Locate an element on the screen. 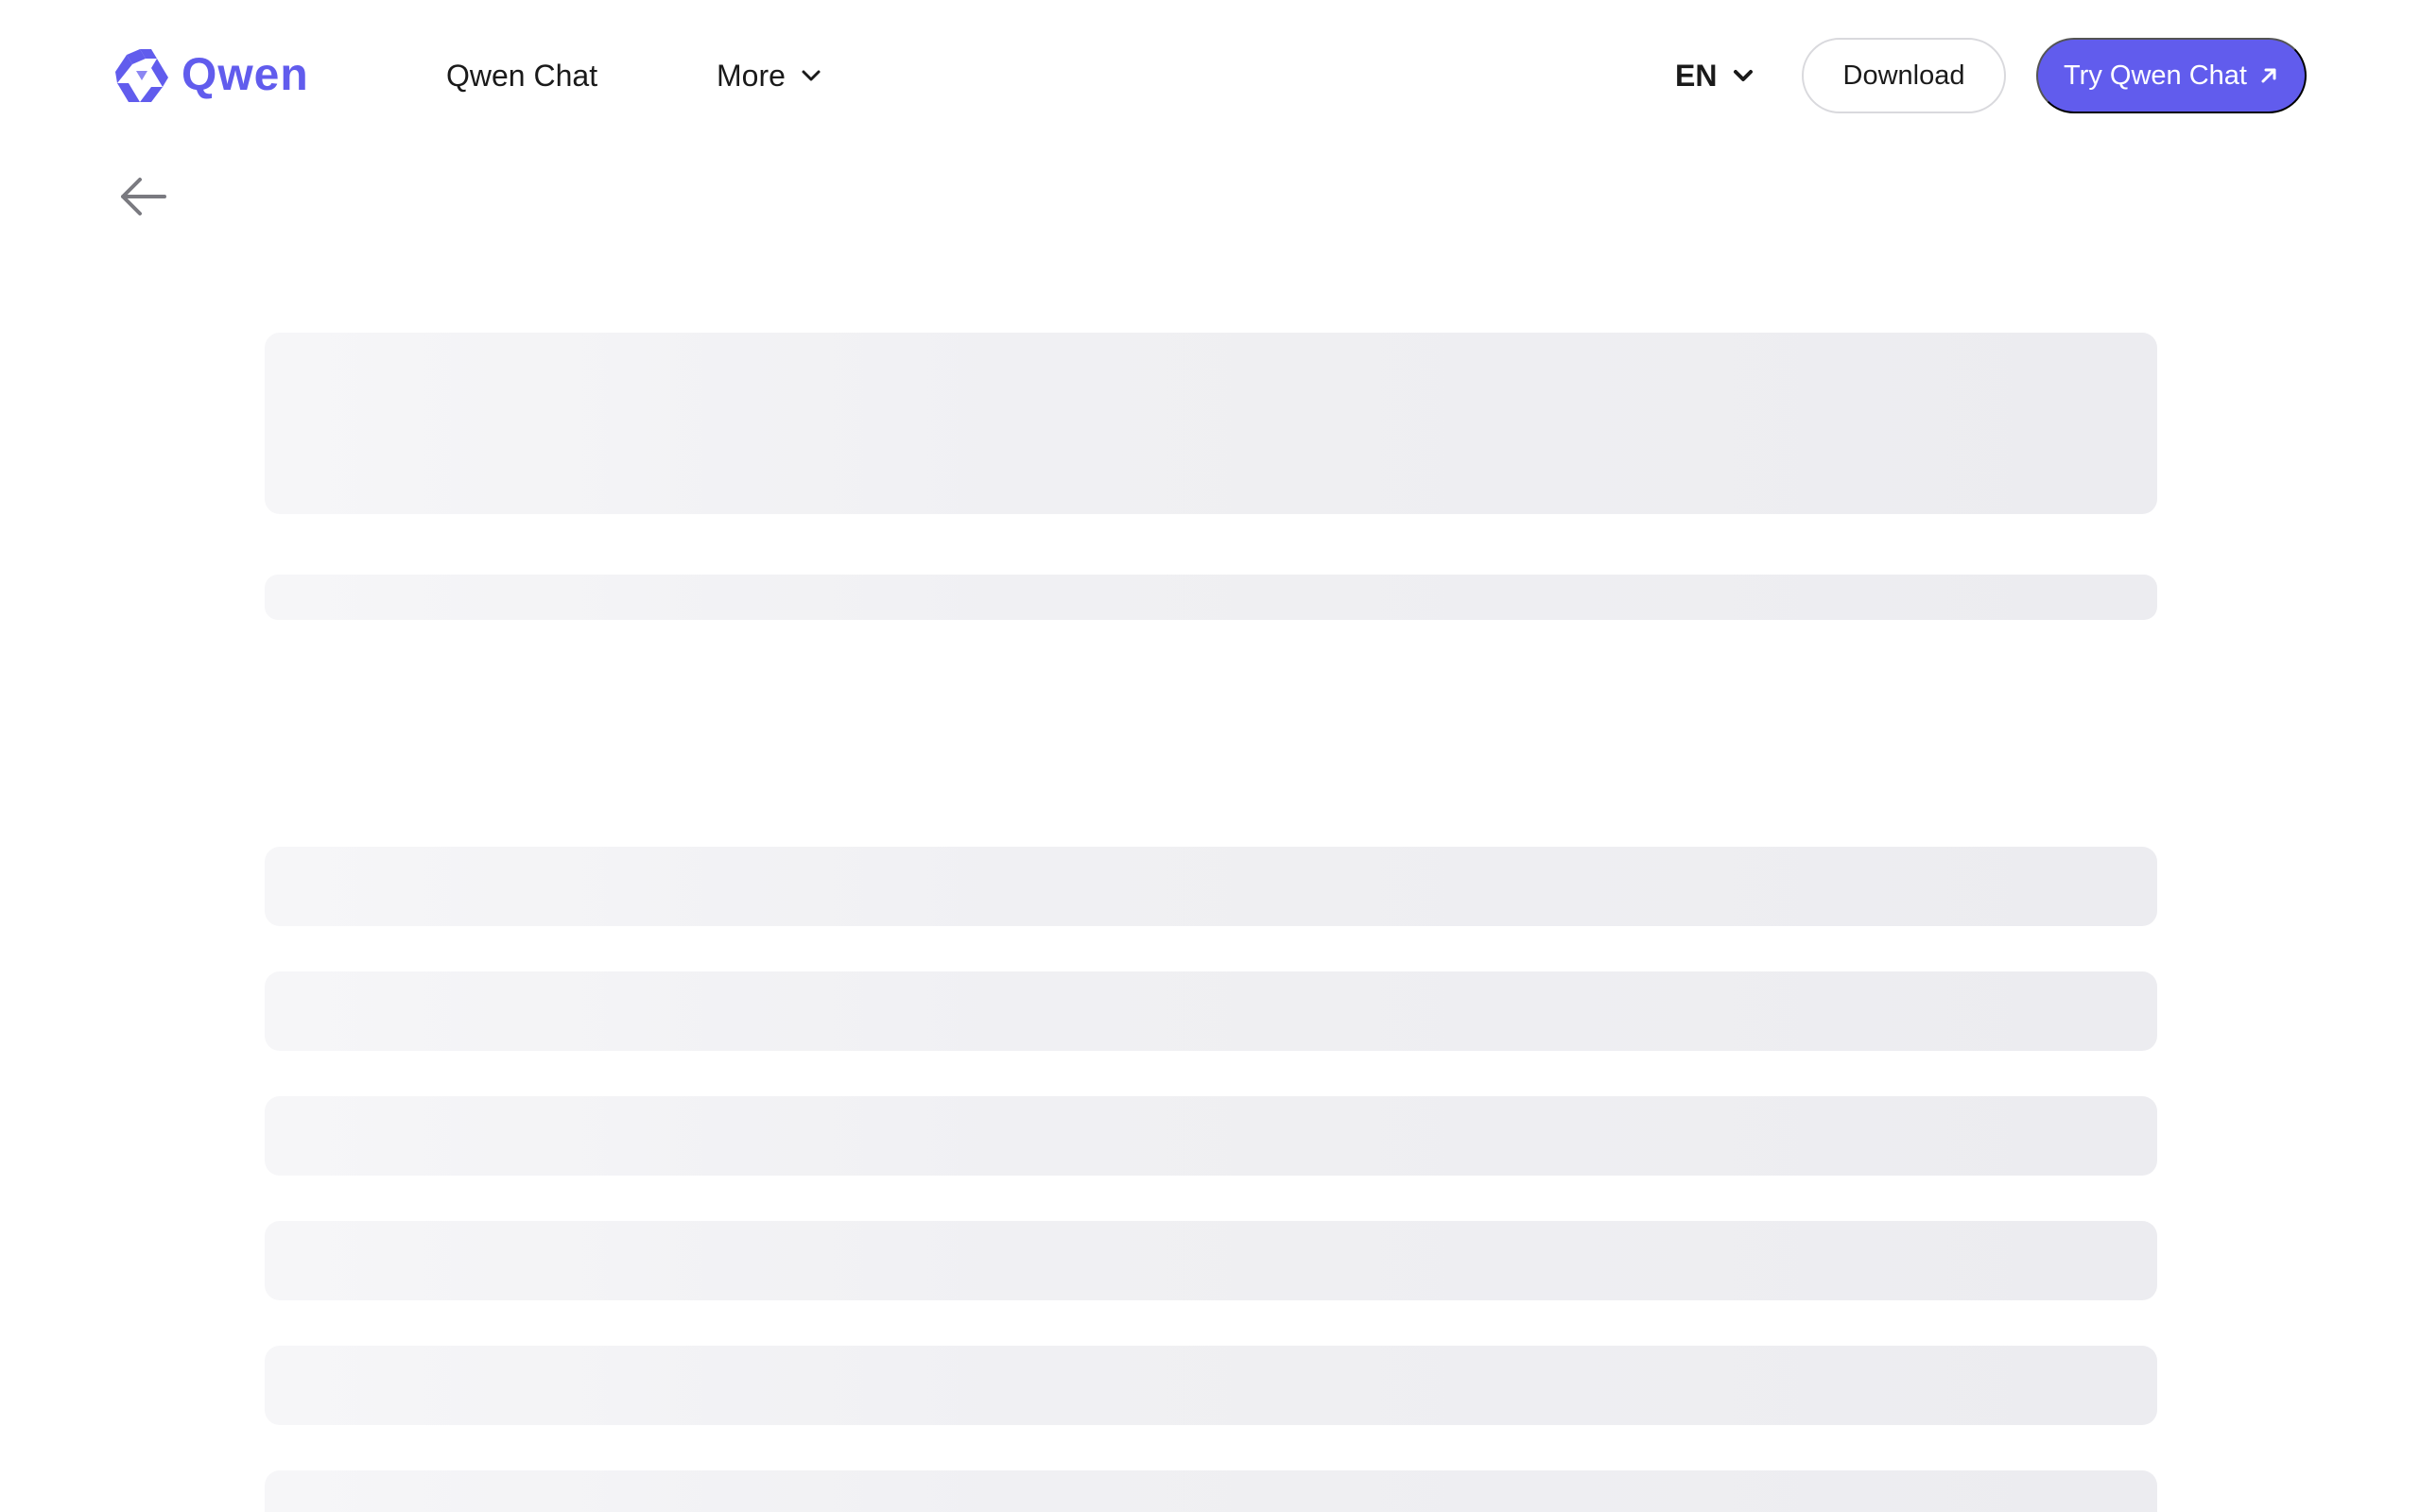 The image size is (2420, 1512). qwen-logo-icon is located at coordinates (141, 75).